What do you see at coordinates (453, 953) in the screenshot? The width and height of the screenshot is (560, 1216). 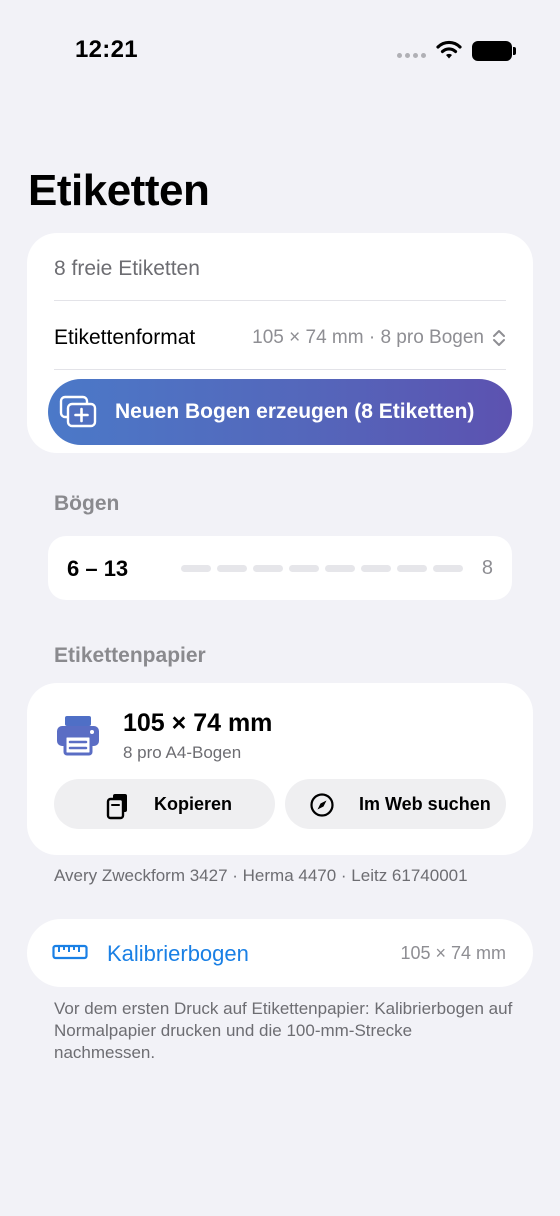 I see `calibration-size: 105 × 74 mm` at bounding box center [453, 953].